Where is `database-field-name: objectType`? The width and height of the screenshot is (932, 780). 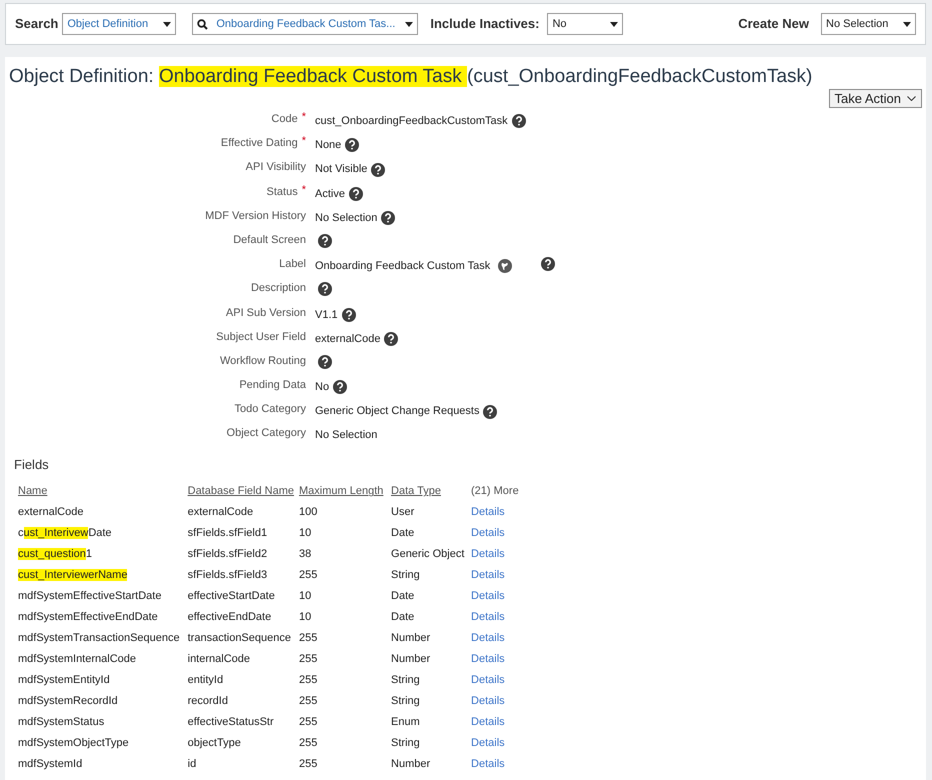
database-field-name: objectType is located at coordinates (214, 743).